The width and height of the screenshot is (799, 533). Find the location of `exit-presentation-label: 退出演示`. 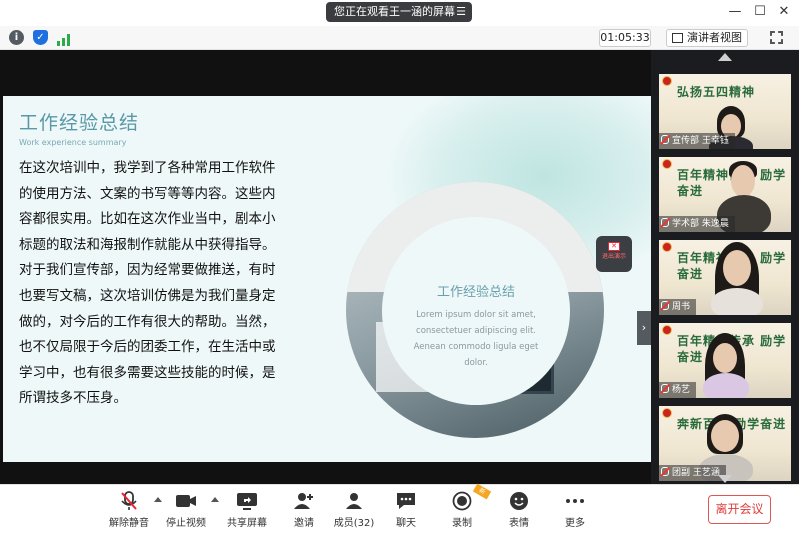

exit-presentation-label: 退出演示 is located at coordinates (613, 256).